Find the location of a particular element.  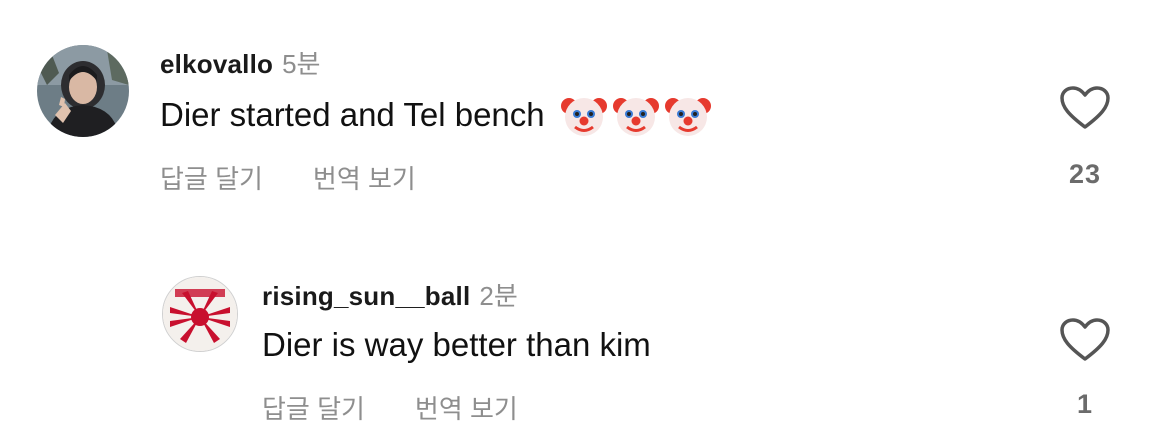

comment-text: Dier started and Tel bench is located at coordinates (435, 115).